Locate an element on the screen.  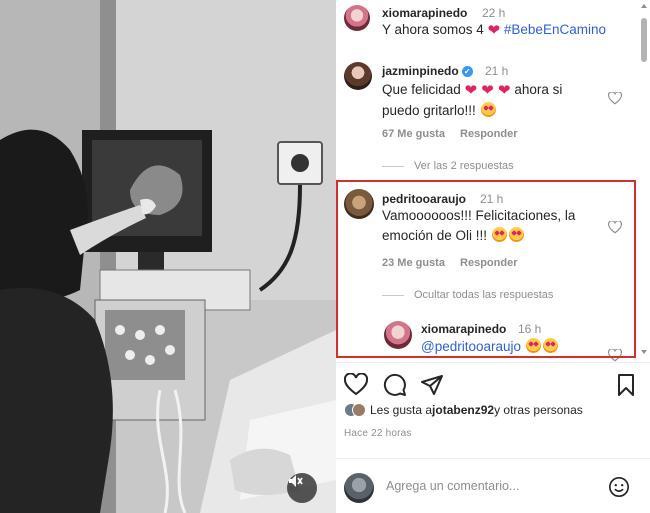
red-heart-emoji: ❤ is located at coordinates (494, 30).